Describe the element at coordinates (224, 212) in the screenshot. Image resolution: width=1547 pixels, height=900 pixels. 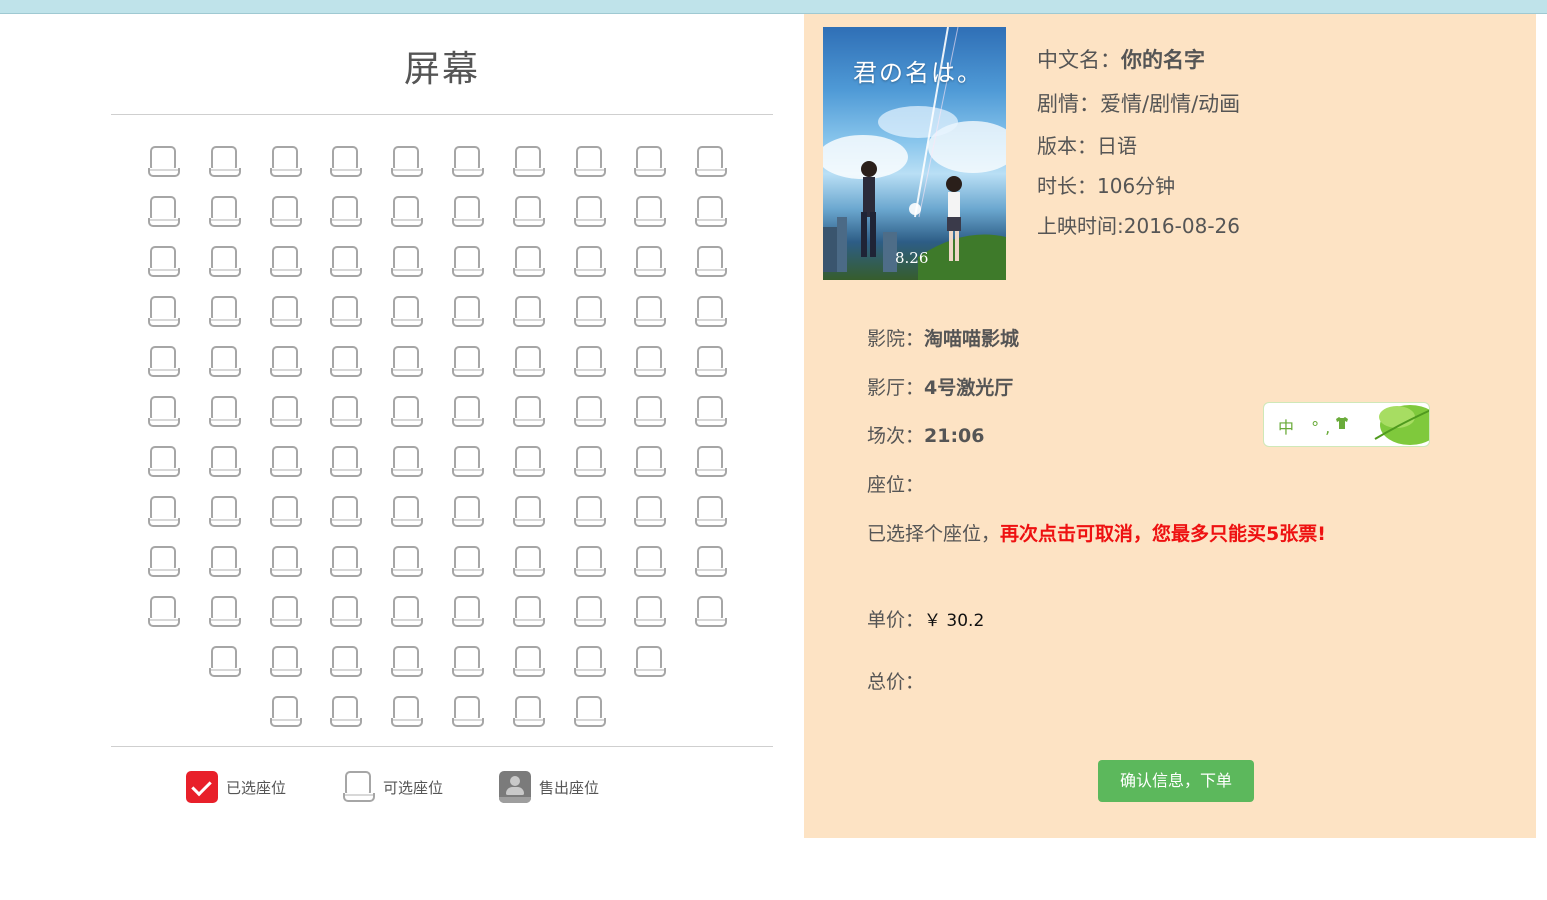
I see `seat-r2-c2` at that location.